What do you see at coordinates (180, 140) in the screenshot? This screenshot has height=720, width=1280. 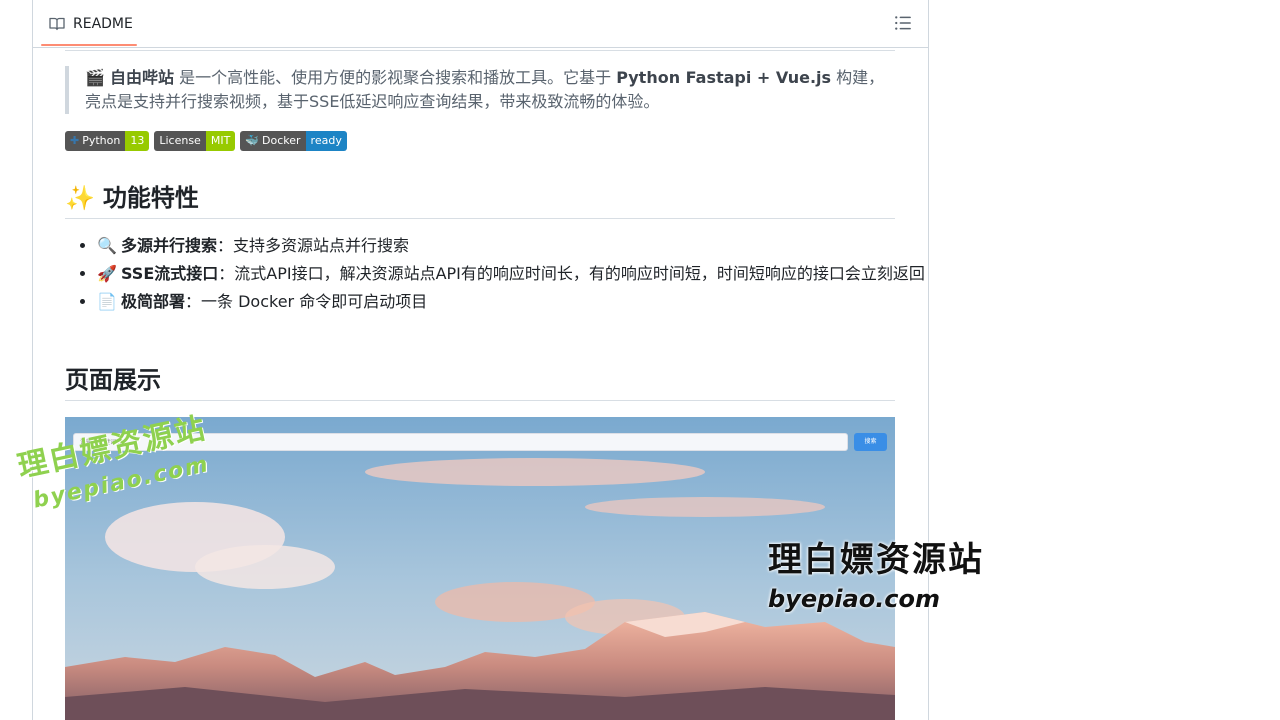 I see `badge-label: License` at bounding box center [180, 140].